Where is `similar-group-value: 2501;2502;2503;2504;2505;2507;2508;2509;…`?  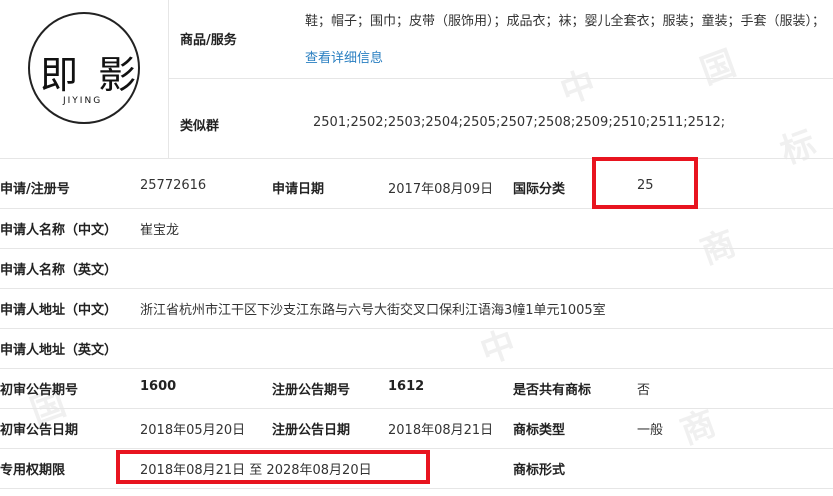
similar-group-value: 2501;2502;2503;2504;2505;2507;2508;2509;… is located at coordinates (519, 122).